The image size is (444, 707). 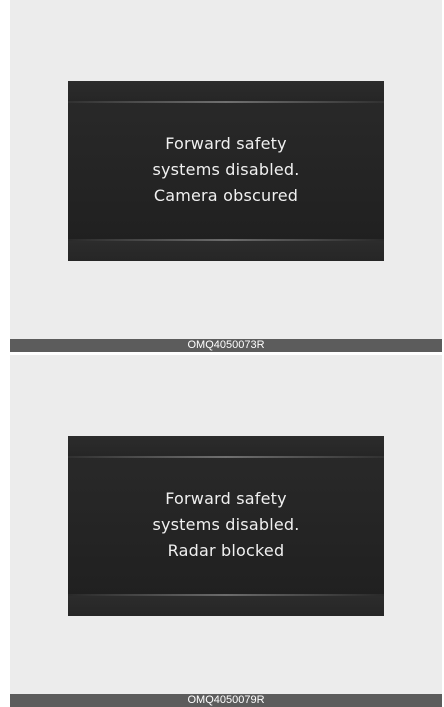 What do you see at coordinates (226, 195) in the screenshot?
I see `warning-line-3: Camera obscured` at bounding box center [226, 195].